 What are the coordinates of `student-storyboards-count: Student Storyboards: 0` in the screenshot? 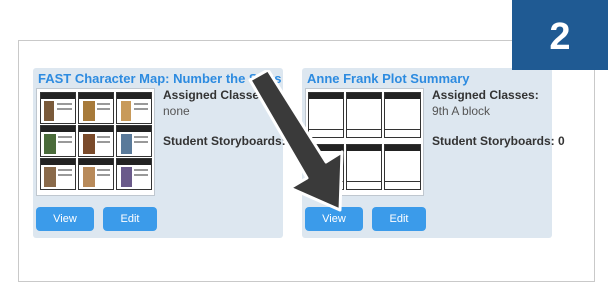 It's located at (498, 141).